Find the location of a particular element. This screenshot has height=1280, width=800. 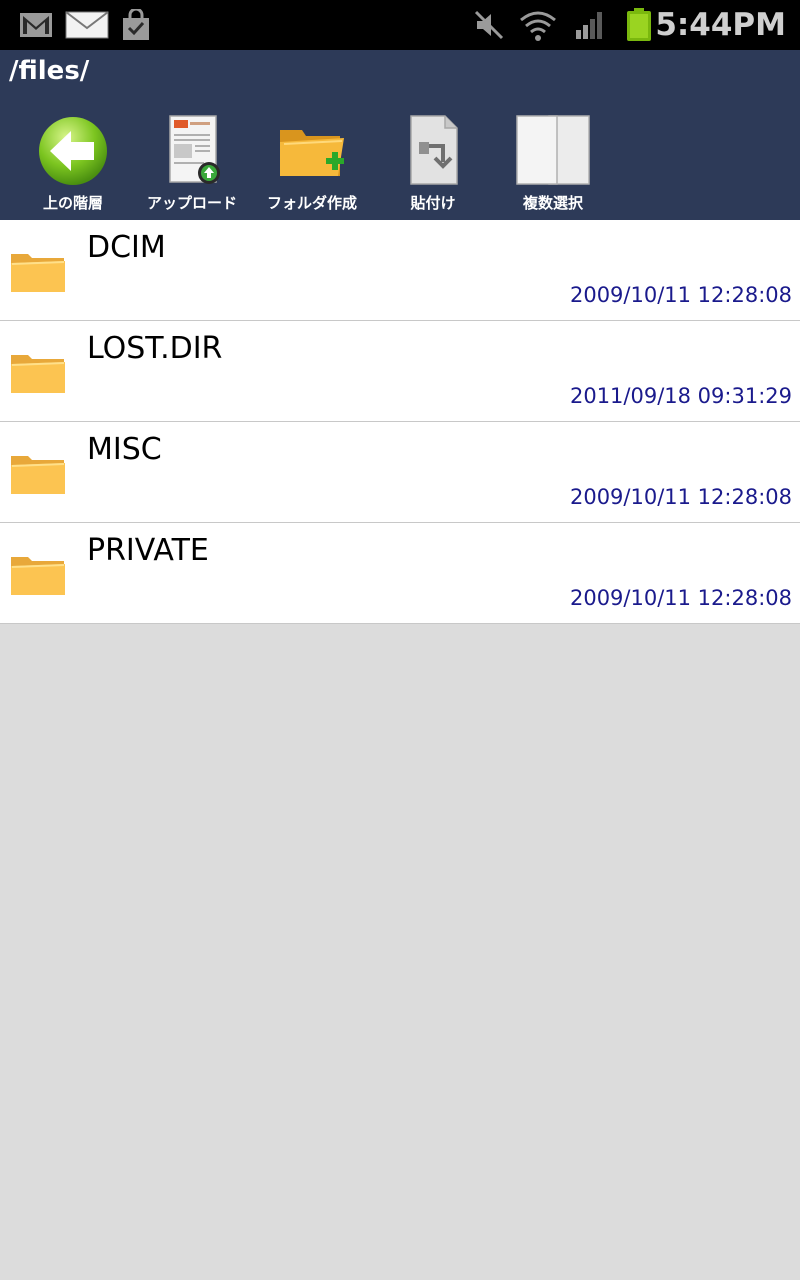

new-folder-label: フォルダ作成 is located at coordinates (311, 203).